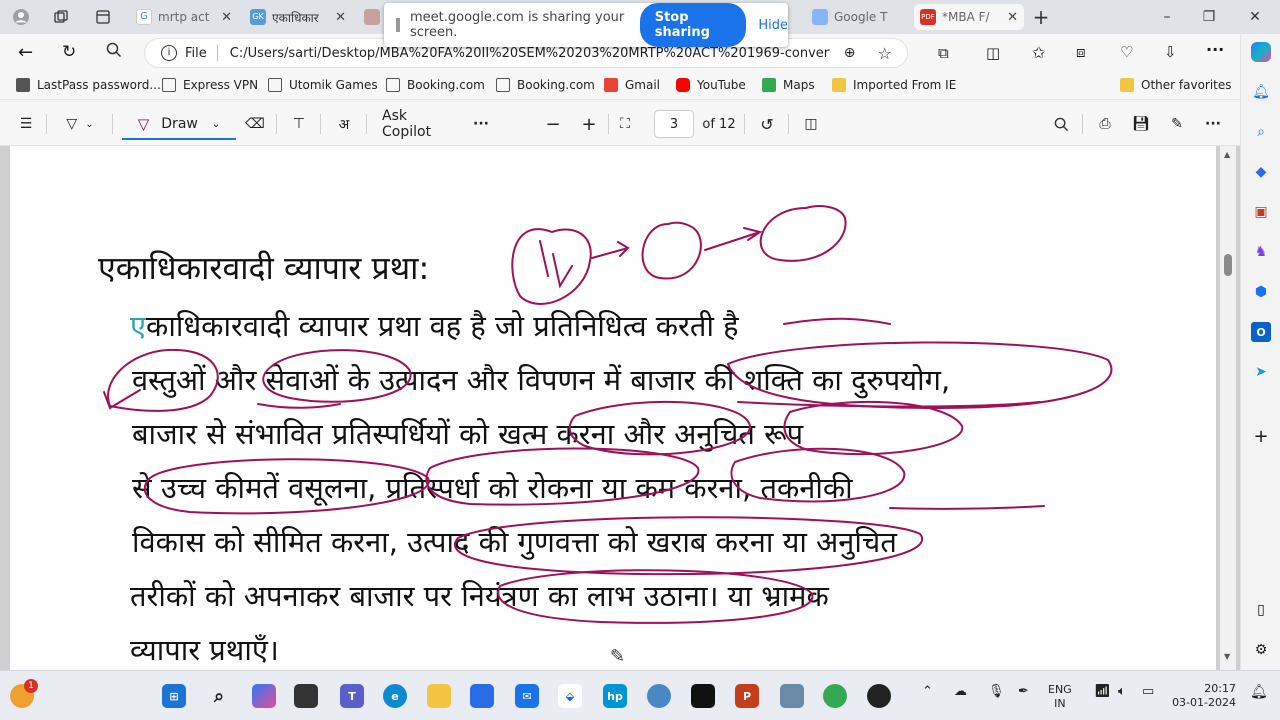 This screenshot has height=720, width=1280. I want to click on profile-icon, so click(21, 17).